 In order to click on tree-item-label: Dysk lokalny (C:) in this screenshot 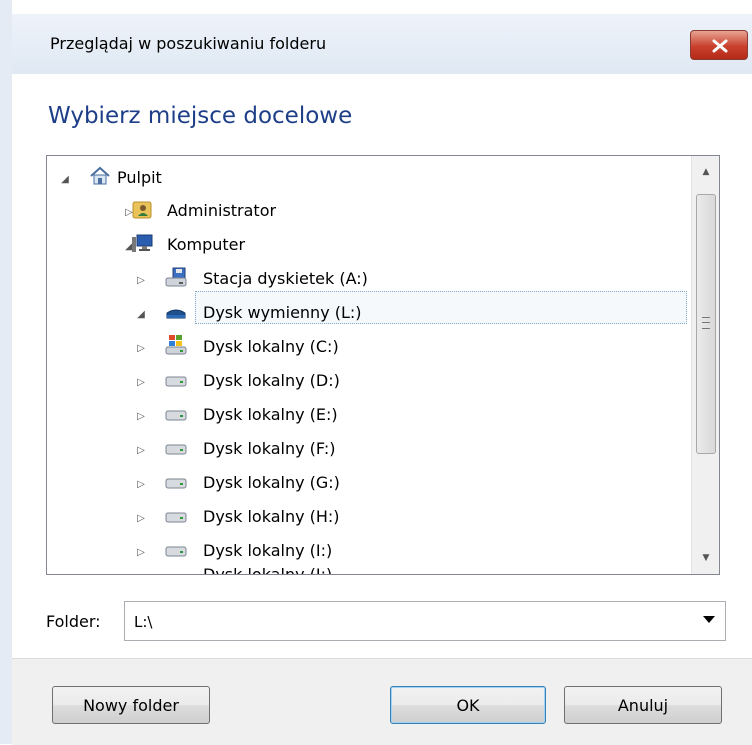, I will do `click(271, 346)`.